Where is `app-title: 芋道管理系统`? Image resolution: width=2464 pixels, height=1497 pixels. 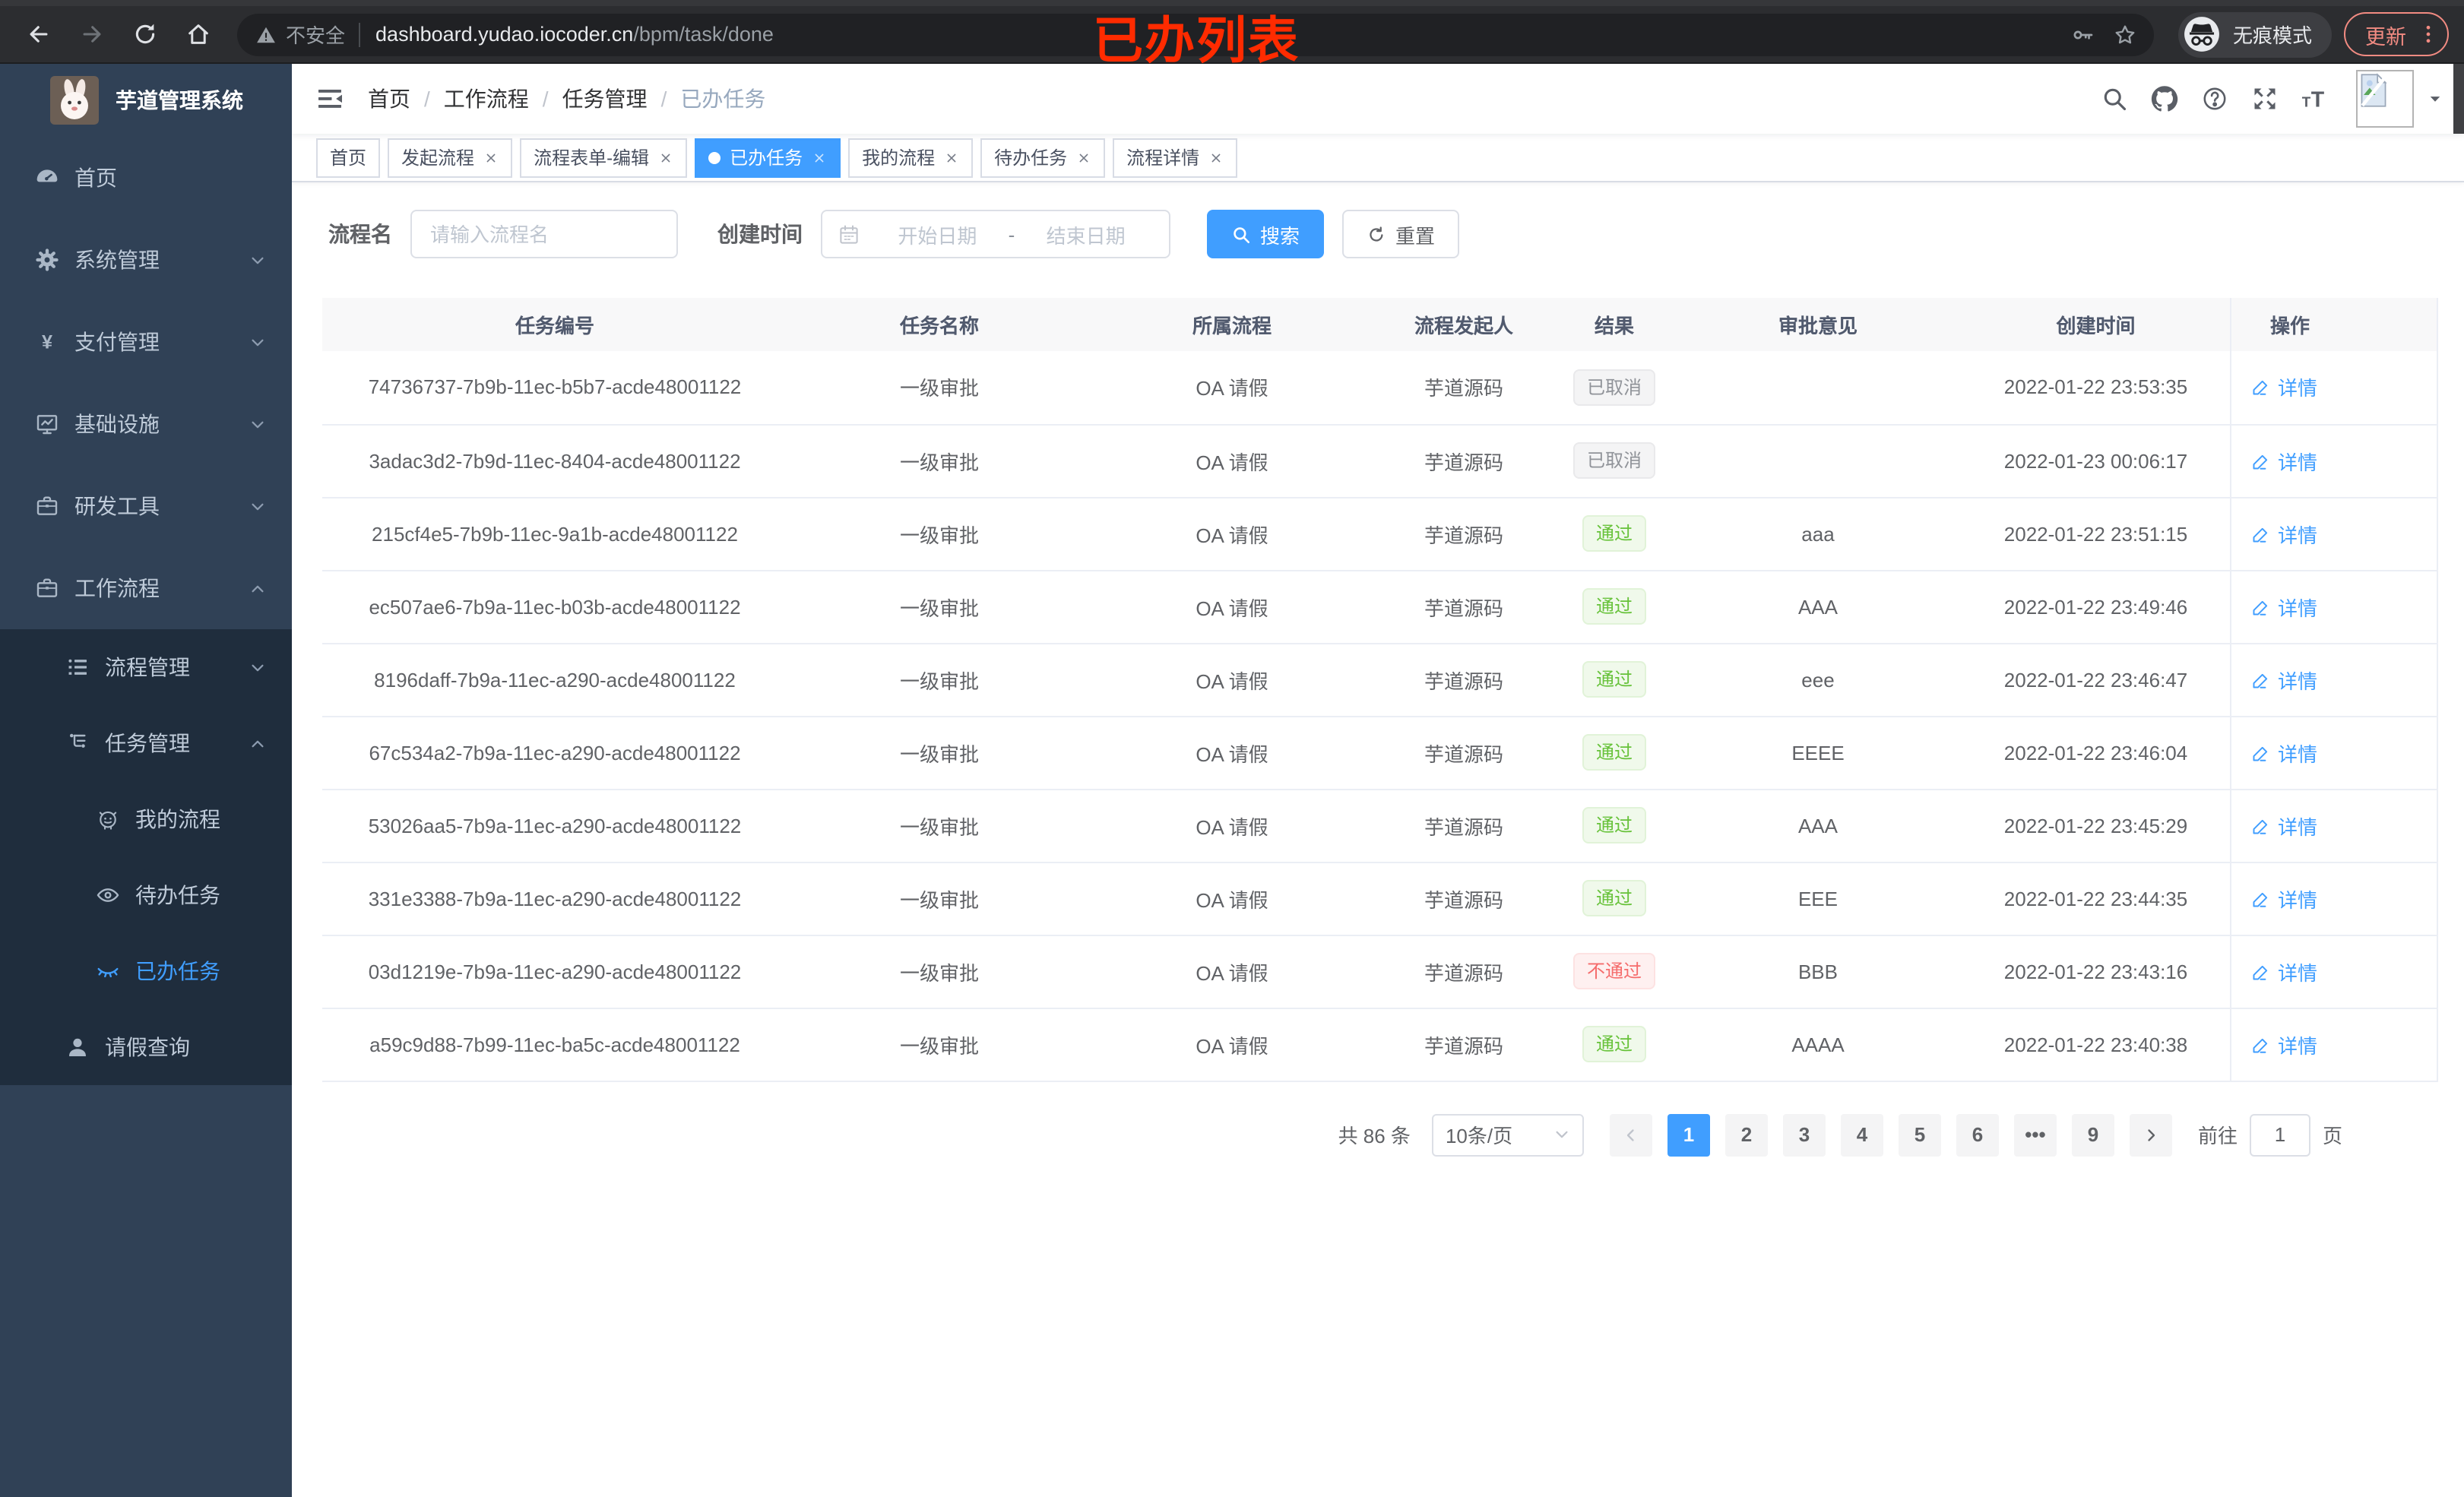 app-title: 芋道管理系统 is located at coordinates (179, 100).